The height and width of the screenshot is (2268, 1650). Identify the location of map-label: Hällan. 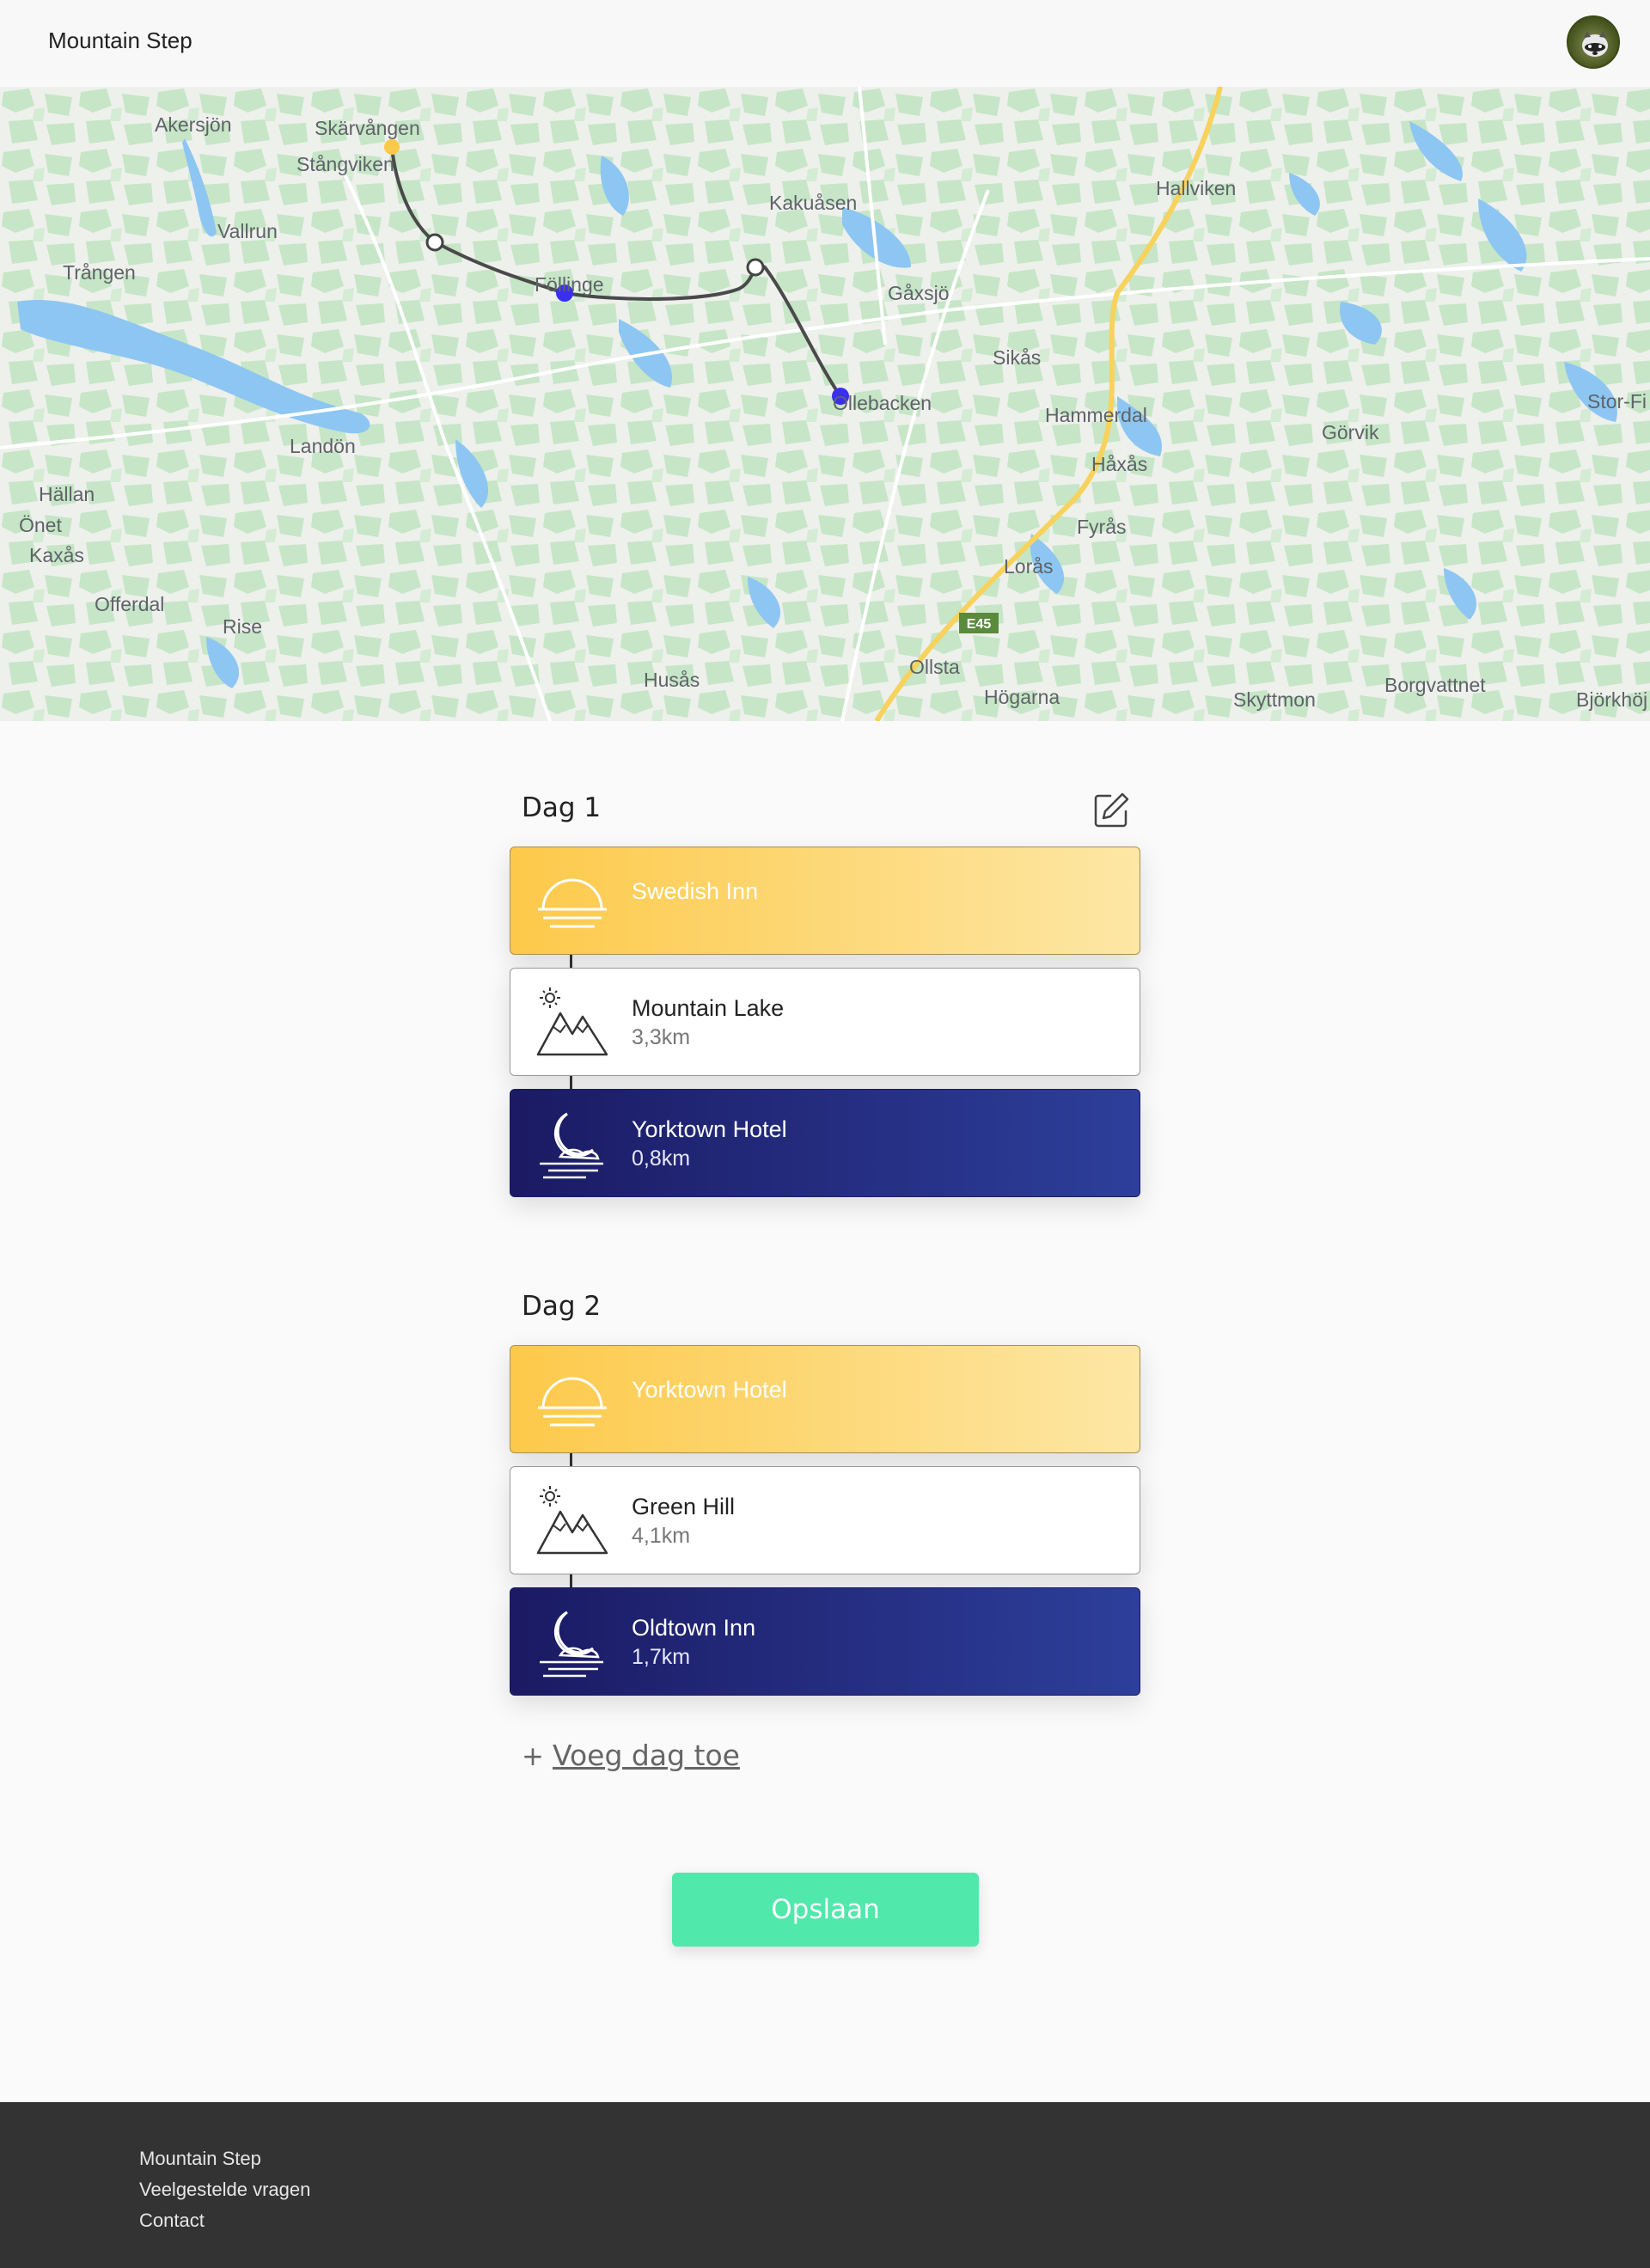
(67, 494).